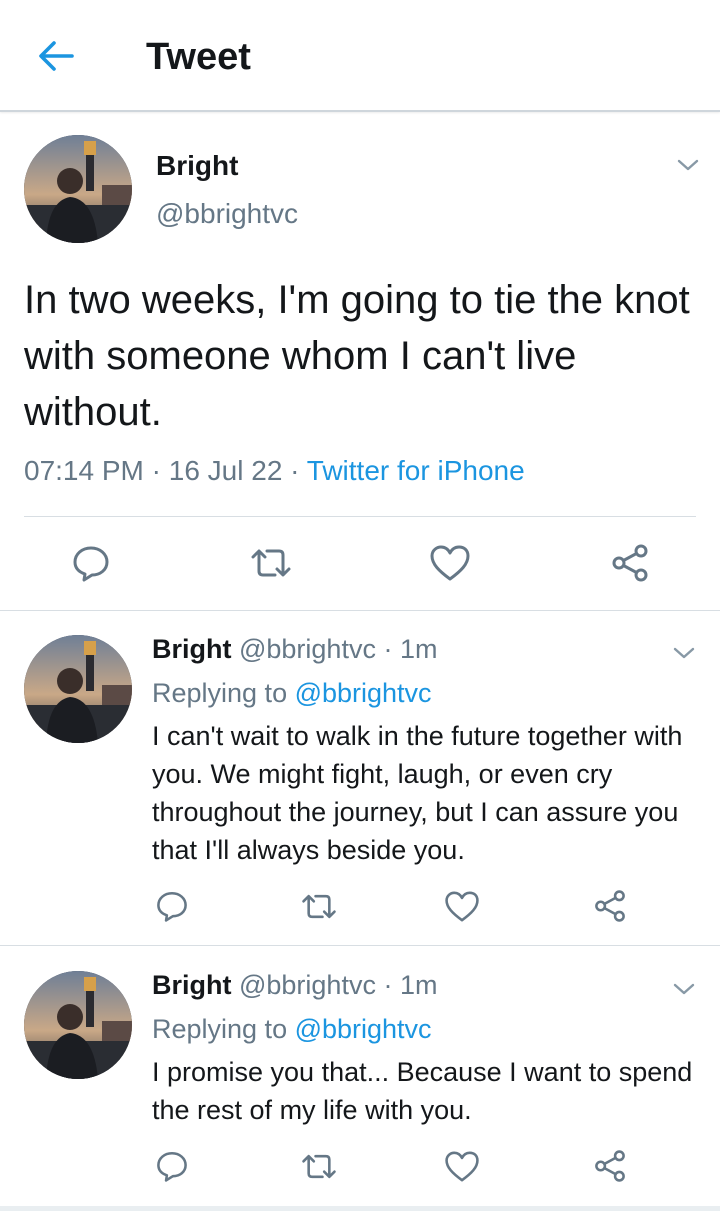 The width and height of the screenshot is (720, 1211). Describe the element at coordinates (360, 56) in the screenshot. I see `top-bar: Tweet` at that location.